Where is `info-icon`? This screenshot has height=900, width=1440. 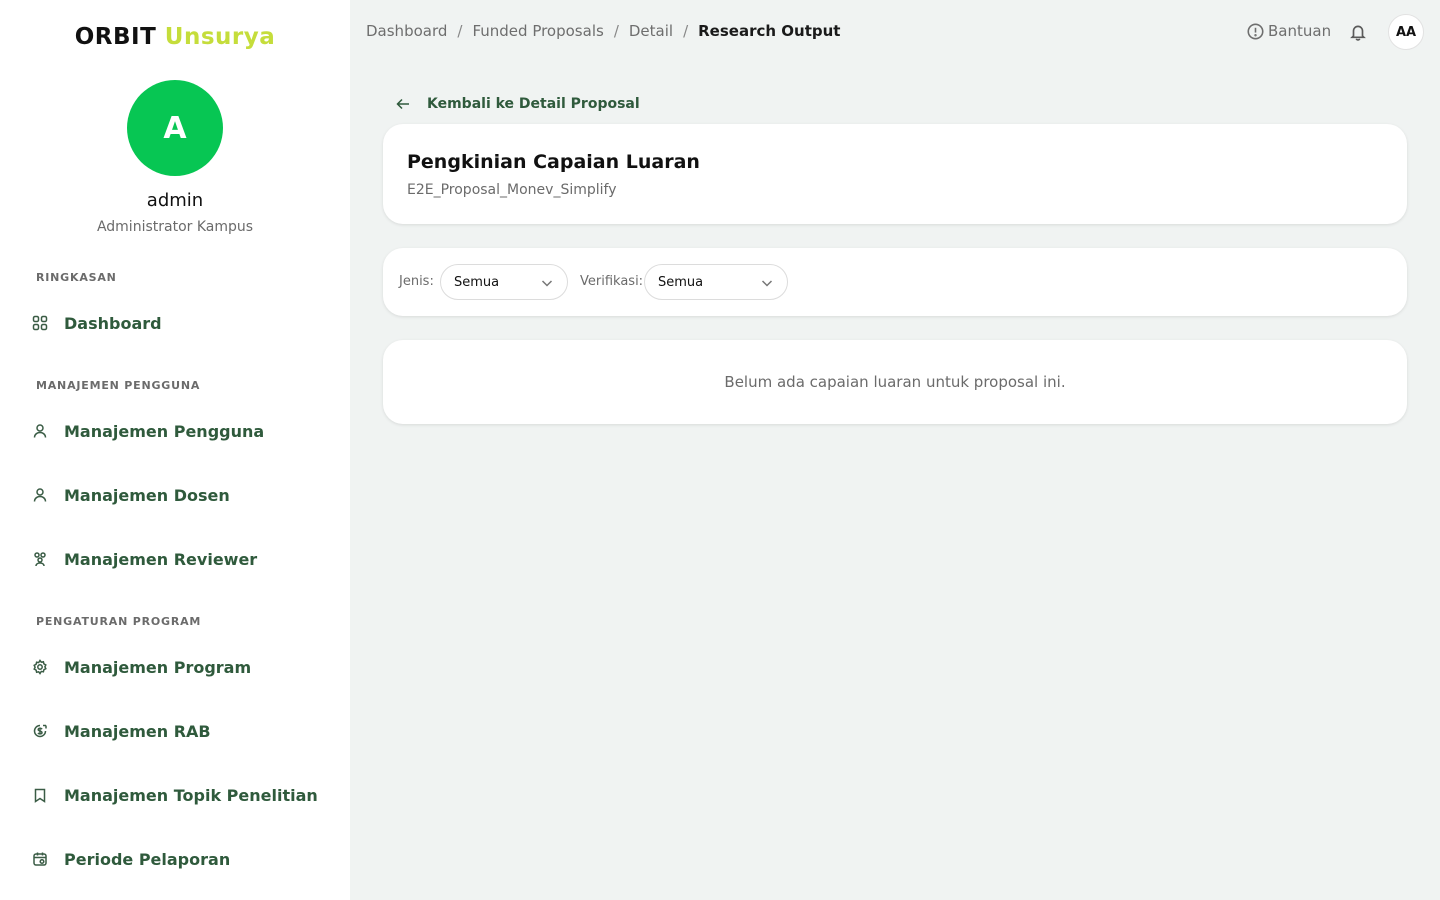
info-icon is located at coordinates (1255, 31).